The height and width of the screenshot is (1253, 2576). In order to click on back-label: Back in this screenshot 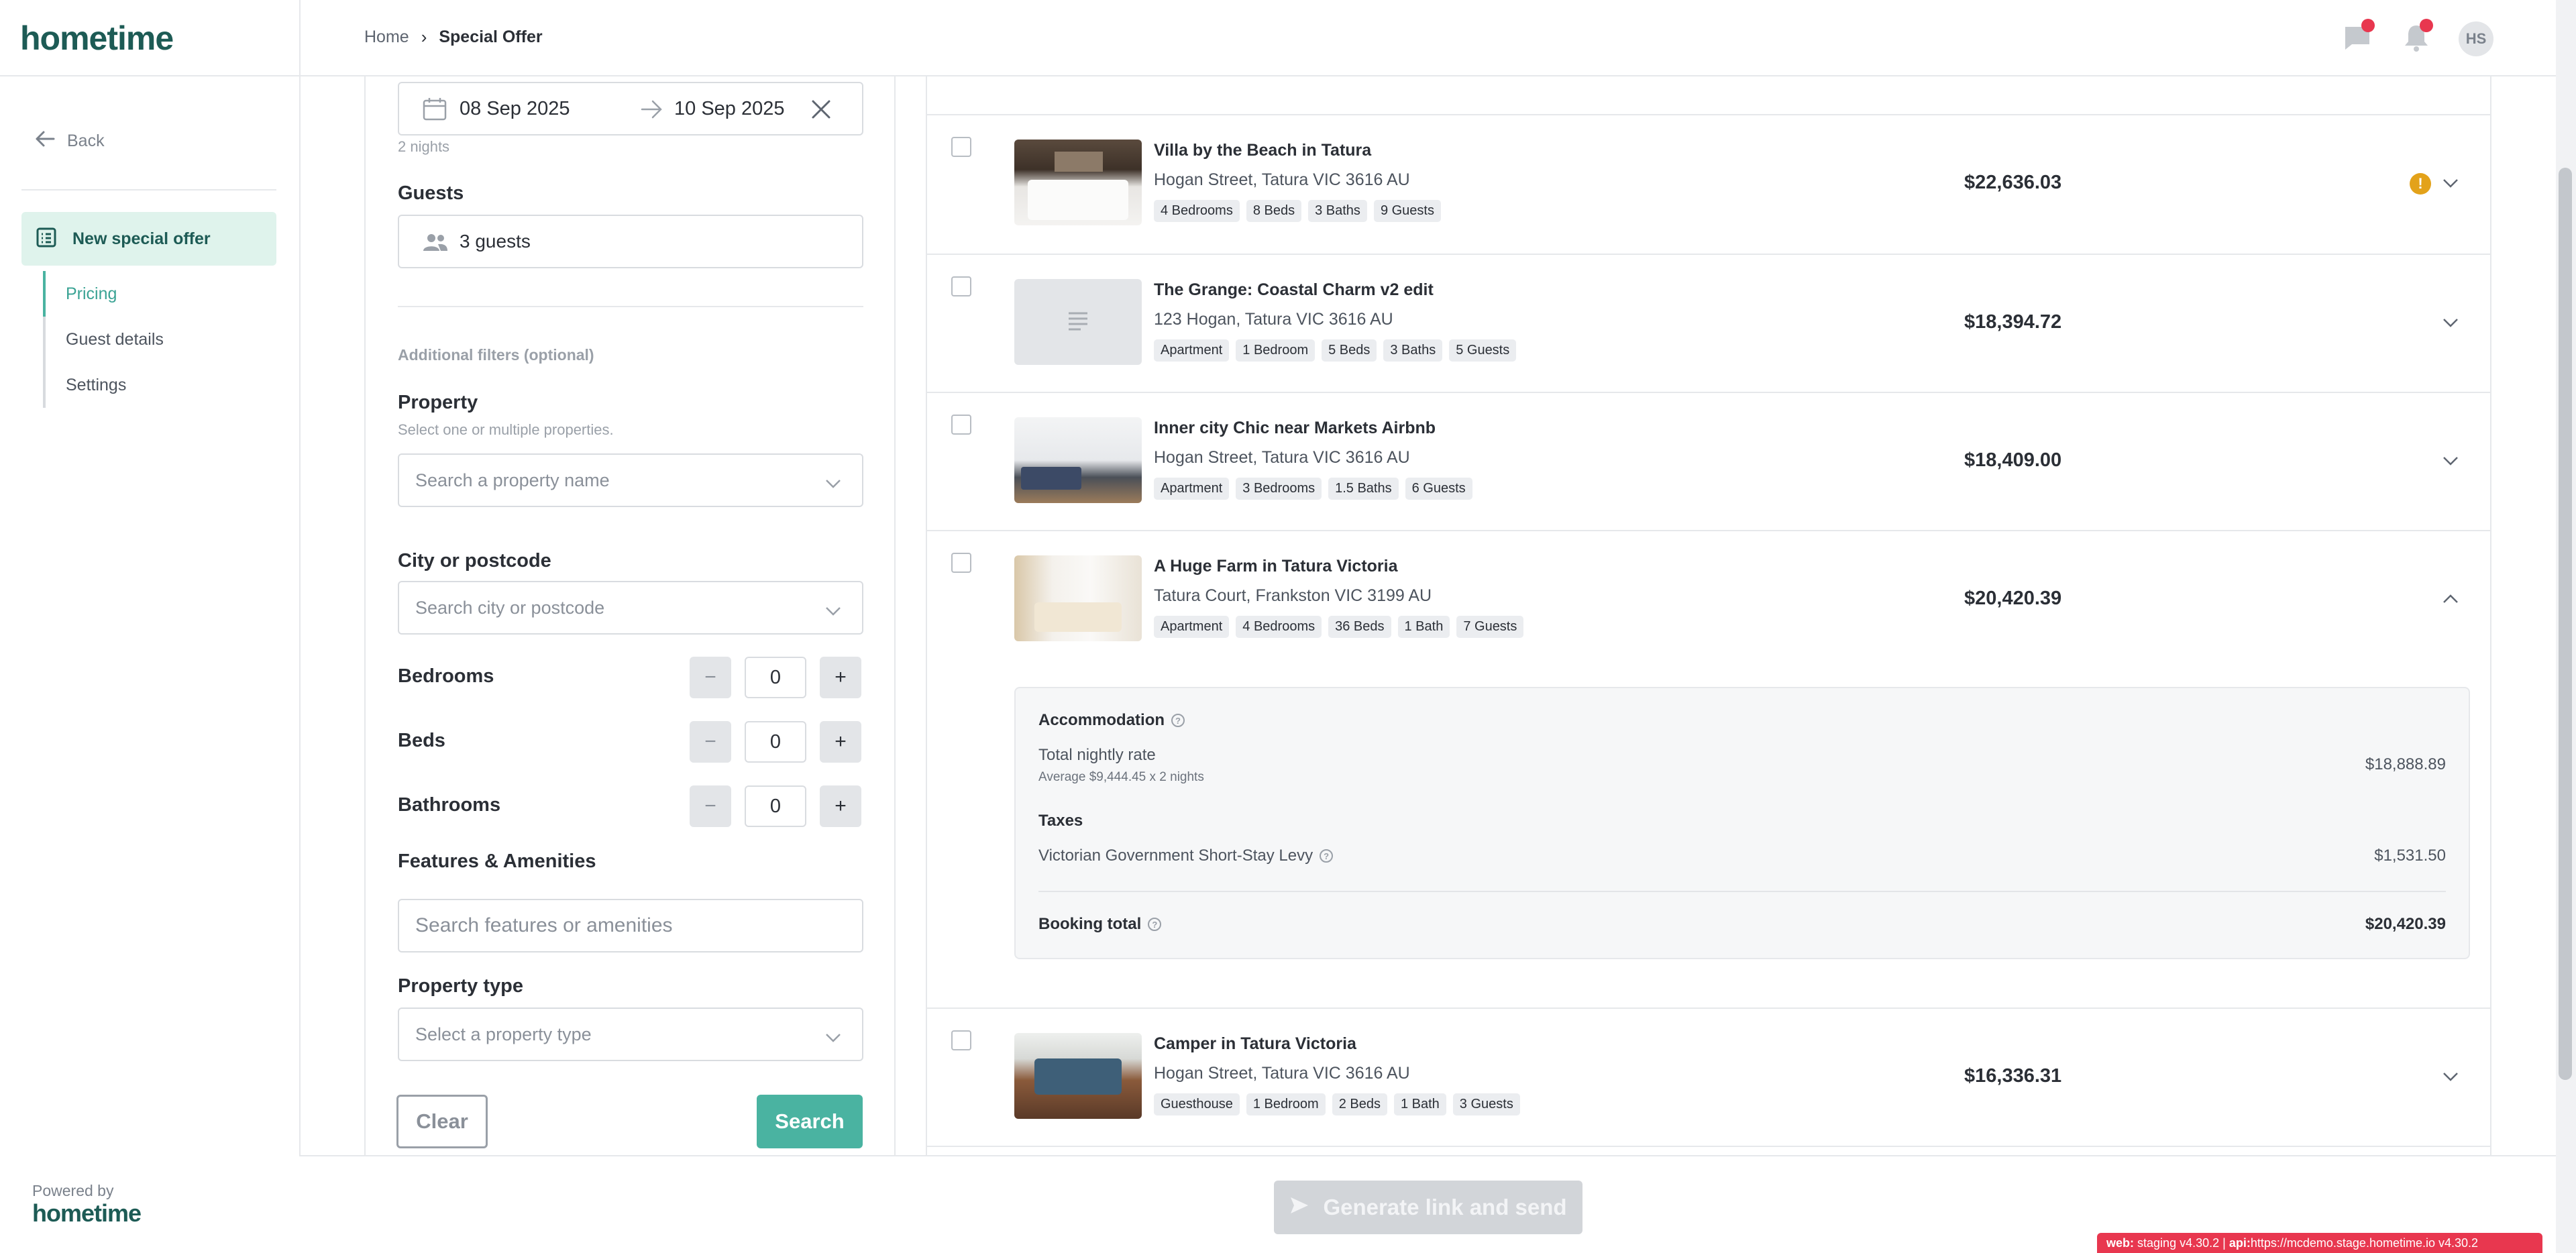, I will do `click(86, 140)`.